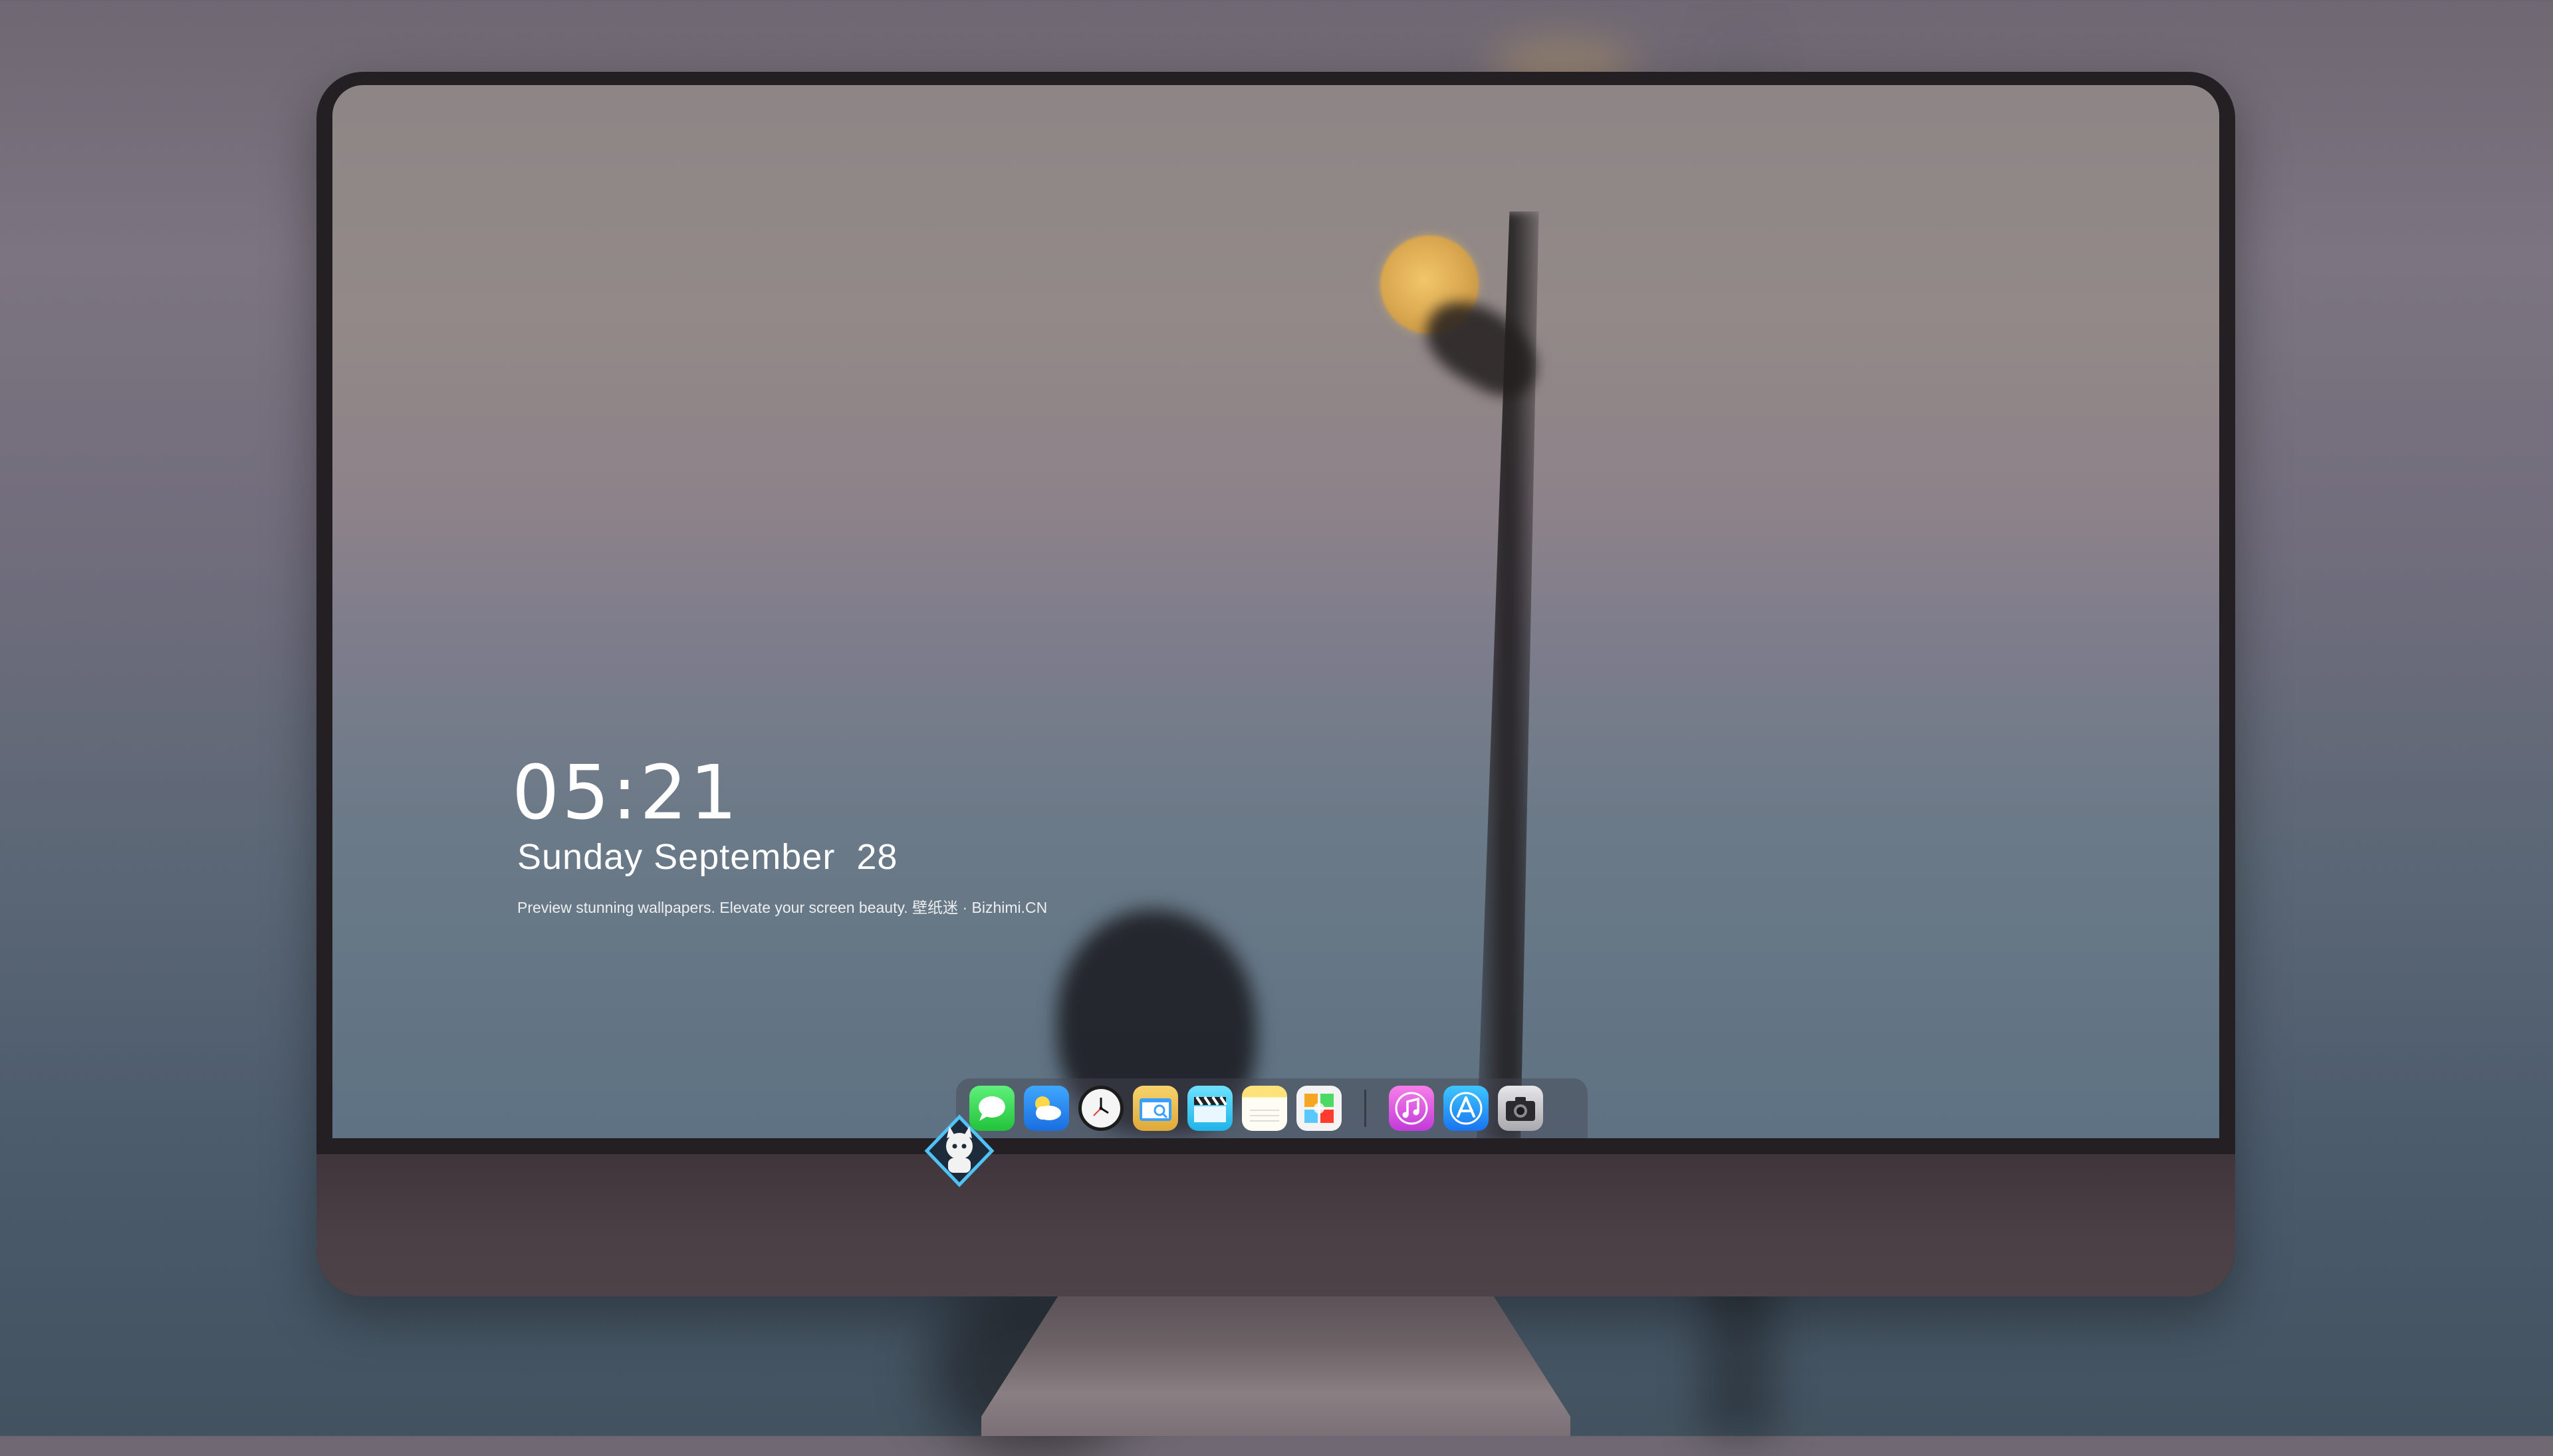  What do you see at coordinates (1101, 1108) in the screenshot?
I see `clock-icon` at bounding box center [1101, 1108].